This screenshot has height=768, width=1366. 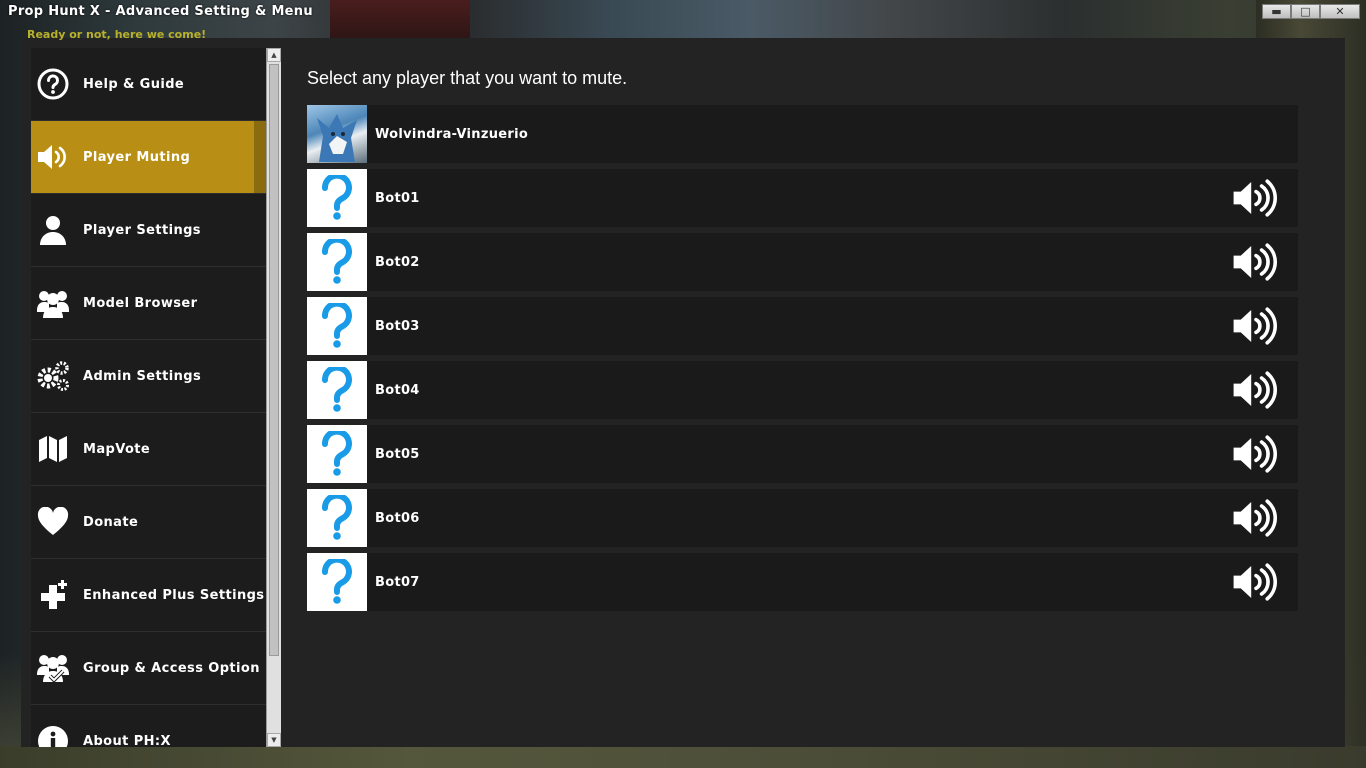 I want to click on player-name: Bot02, so click(x=397, y=262).